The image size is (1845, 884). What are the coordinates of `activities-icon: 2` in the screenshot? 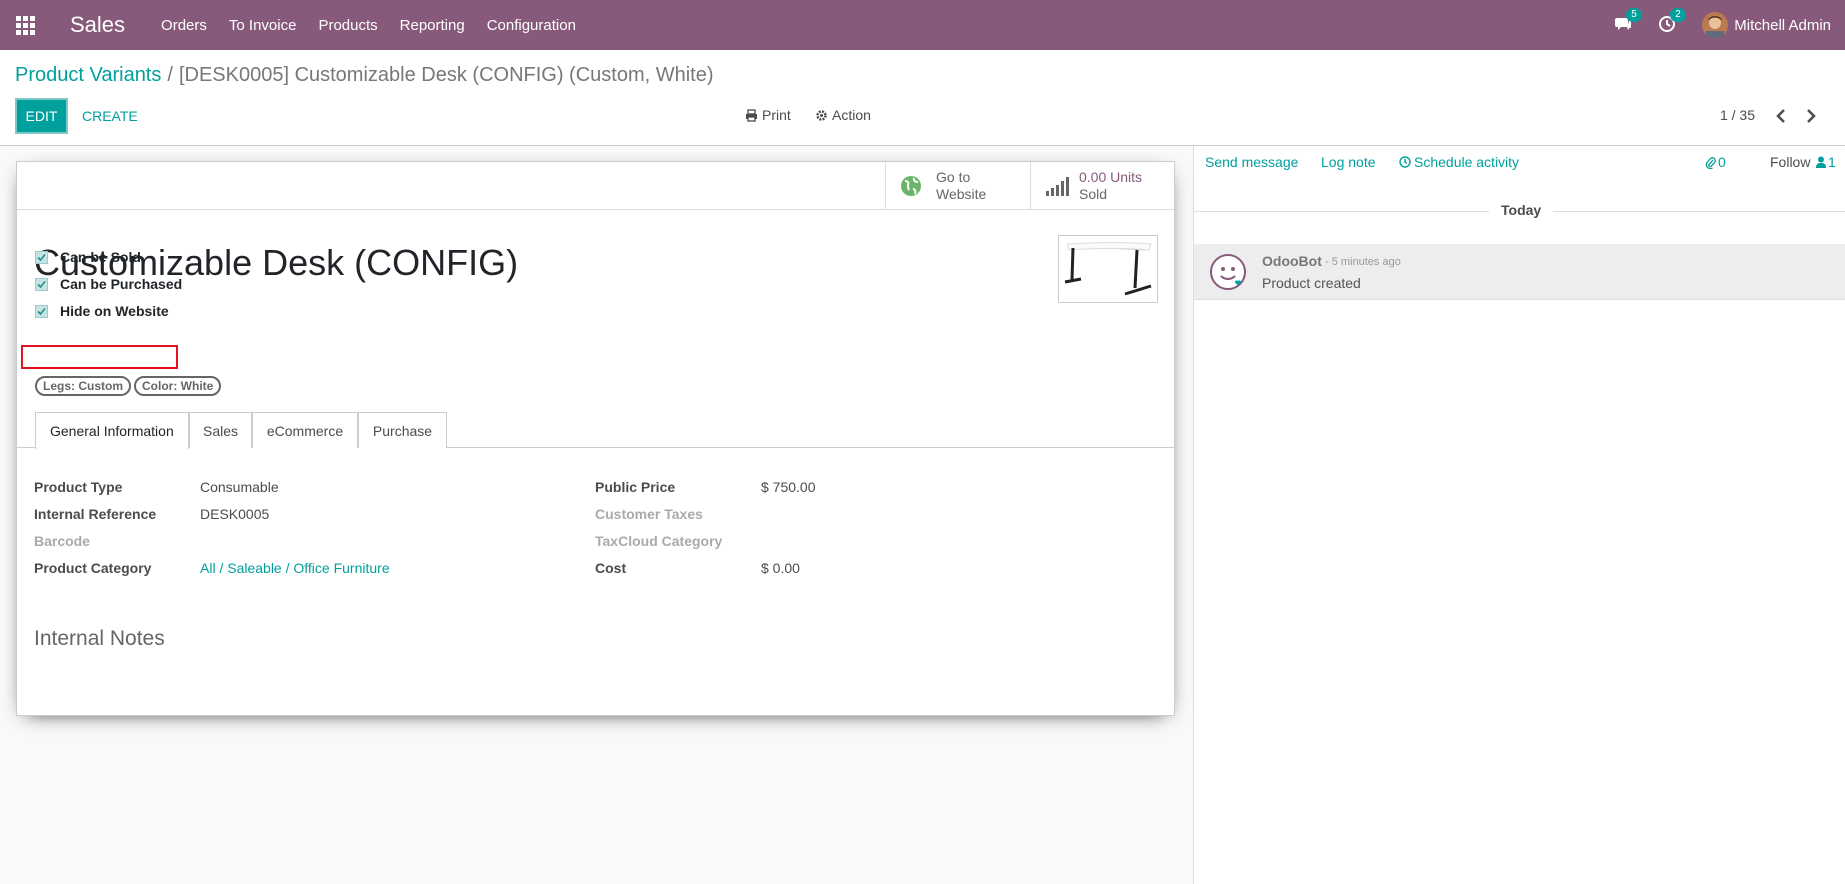 It's located at (1672, 21).